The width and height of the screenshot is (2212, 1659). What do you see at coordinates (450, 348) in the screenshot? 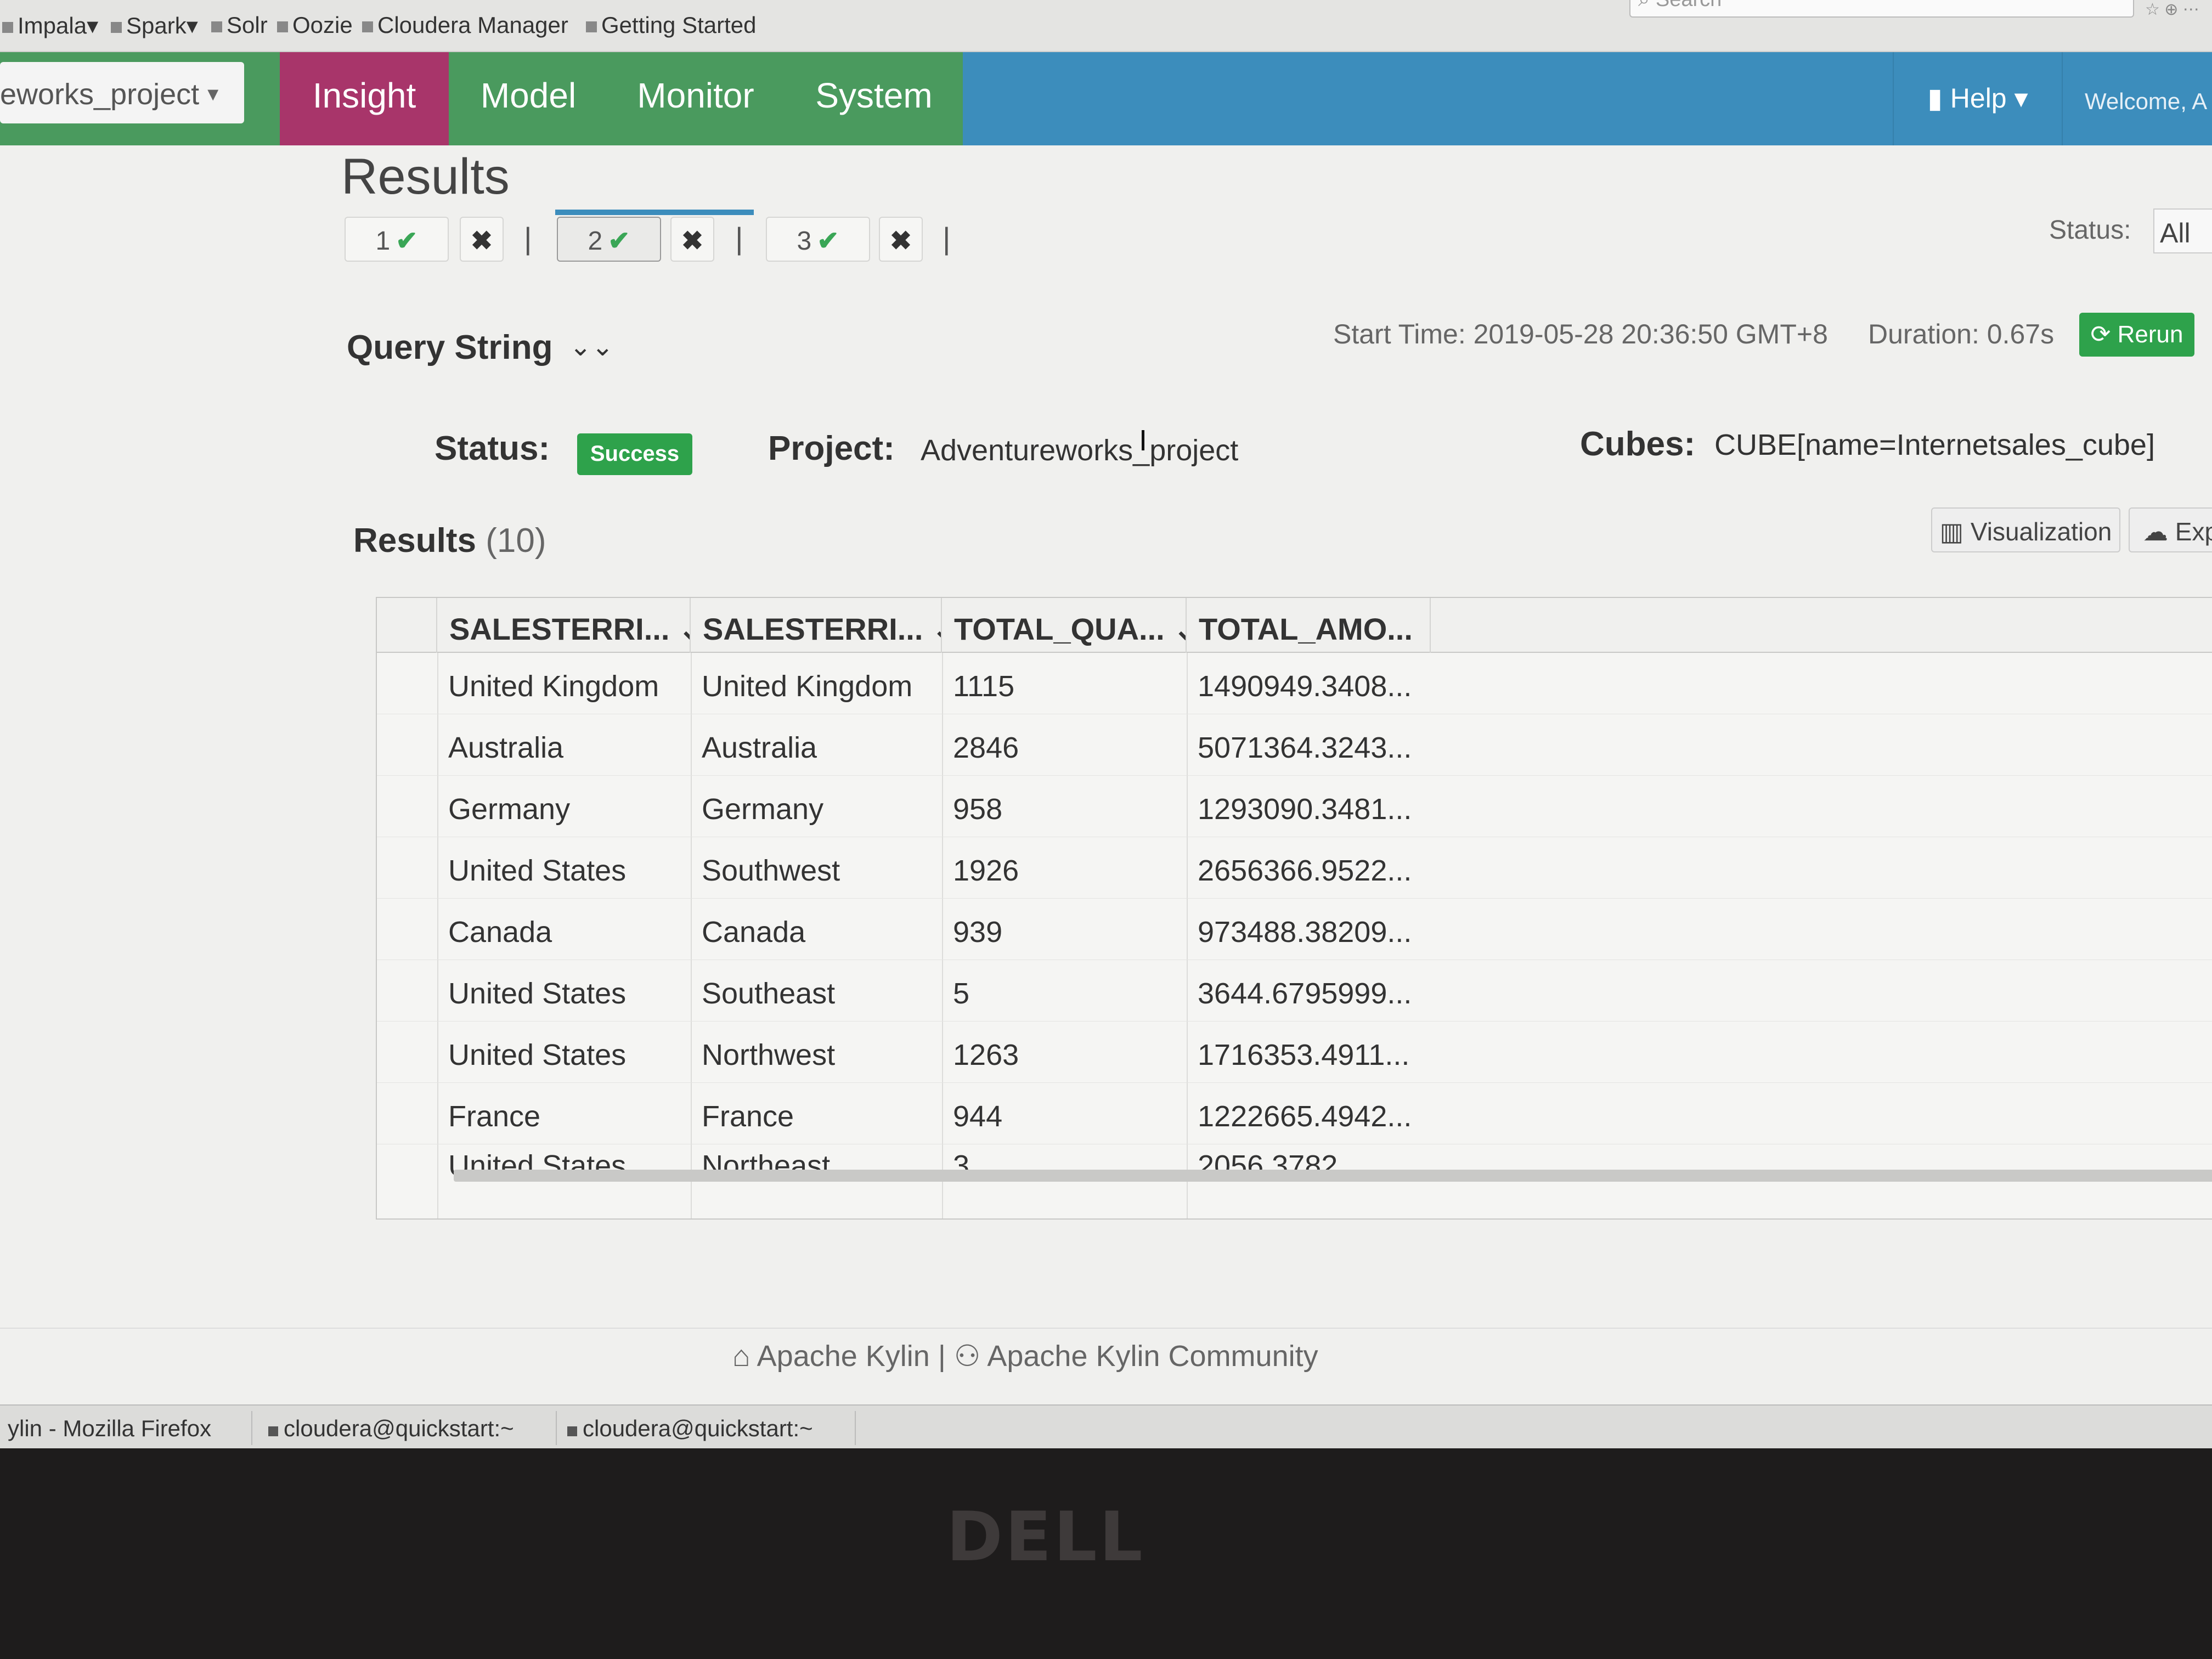
I see `query-string-heading: Query String` at bounding box center [450, 348].